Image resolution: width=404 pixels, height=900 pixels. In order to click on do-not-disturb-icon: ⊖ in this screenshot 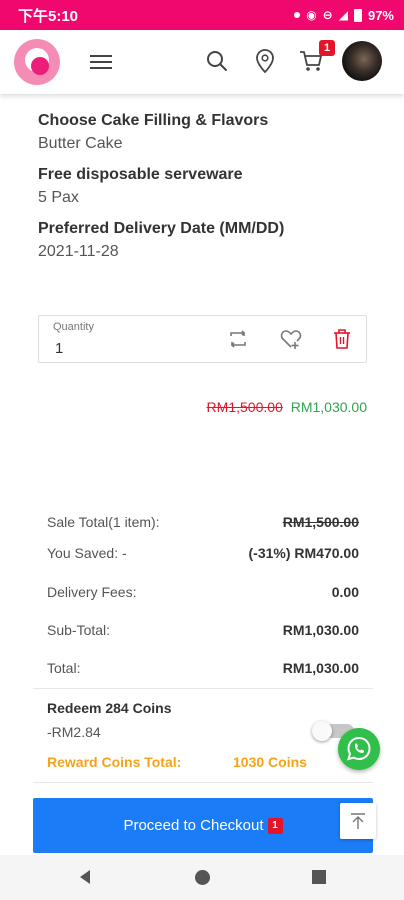, I will do `click(327, 15)`.